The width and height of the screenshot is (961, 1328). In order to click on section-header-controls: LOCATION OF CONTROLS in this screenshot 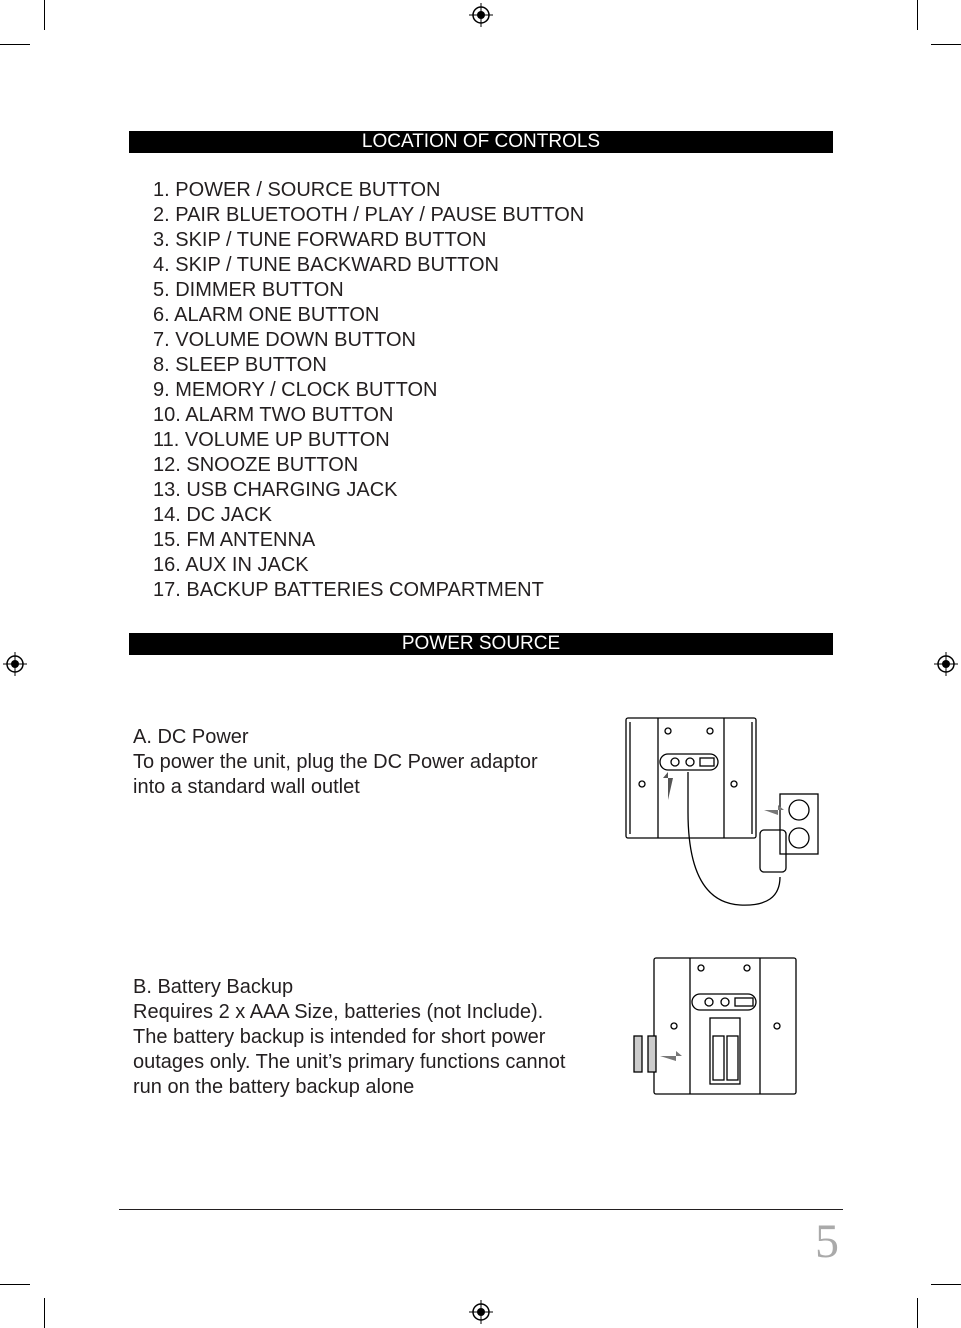, I will do `click(481, 142)`.